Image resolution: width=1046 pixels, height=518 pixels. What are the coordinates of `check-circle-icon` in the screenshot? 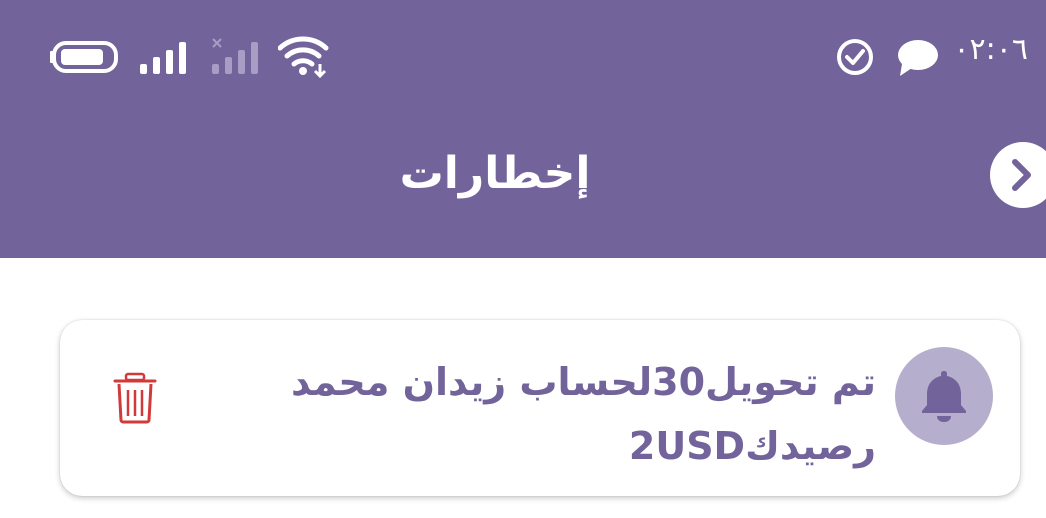 It's located at (855, 59).